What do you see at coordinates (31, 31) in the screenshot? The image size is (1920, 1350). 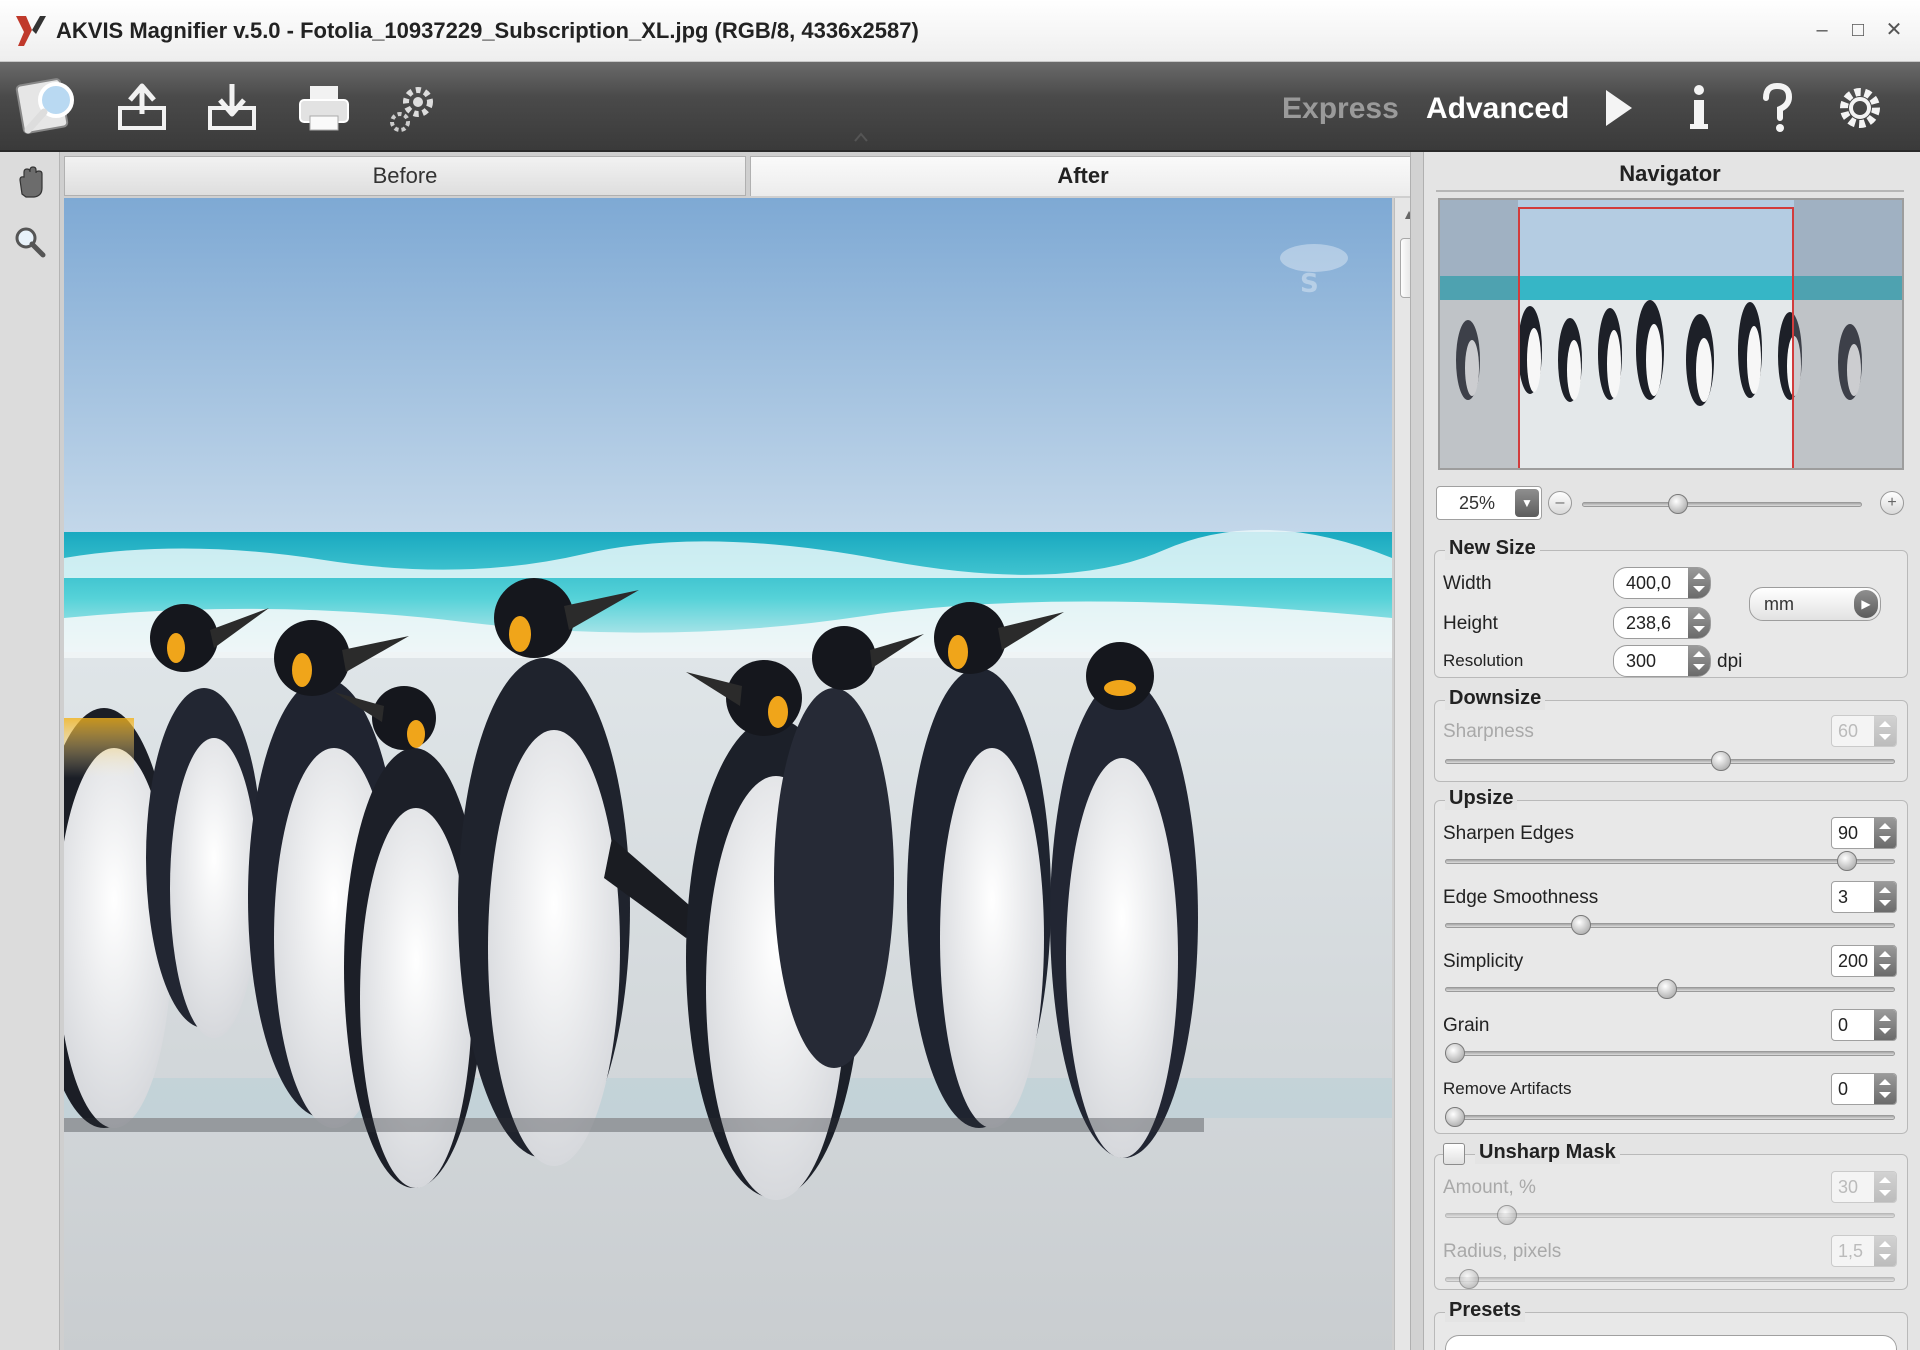 I see `akvis-logo-icon` at bounding box center [31, 31].